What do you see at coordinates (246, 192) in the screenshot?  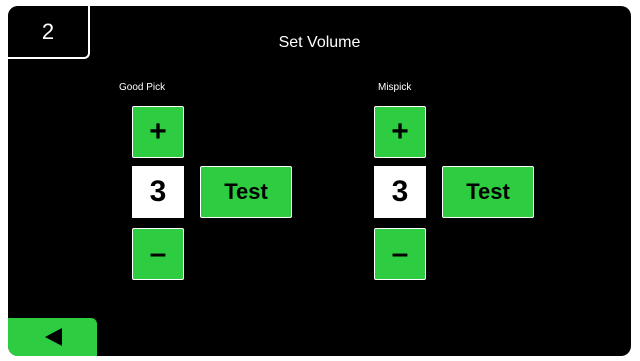 I see `good-pick-test-button: Test` at bounding box center [246, 192].